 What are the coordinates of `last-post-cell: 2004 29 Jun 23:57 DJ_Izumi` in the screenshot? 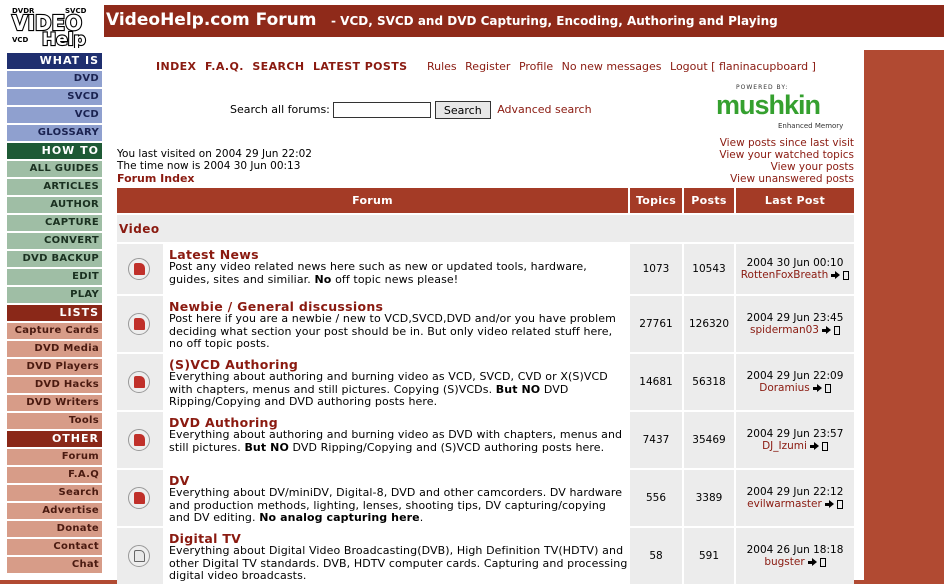 It's located at (795, 440).